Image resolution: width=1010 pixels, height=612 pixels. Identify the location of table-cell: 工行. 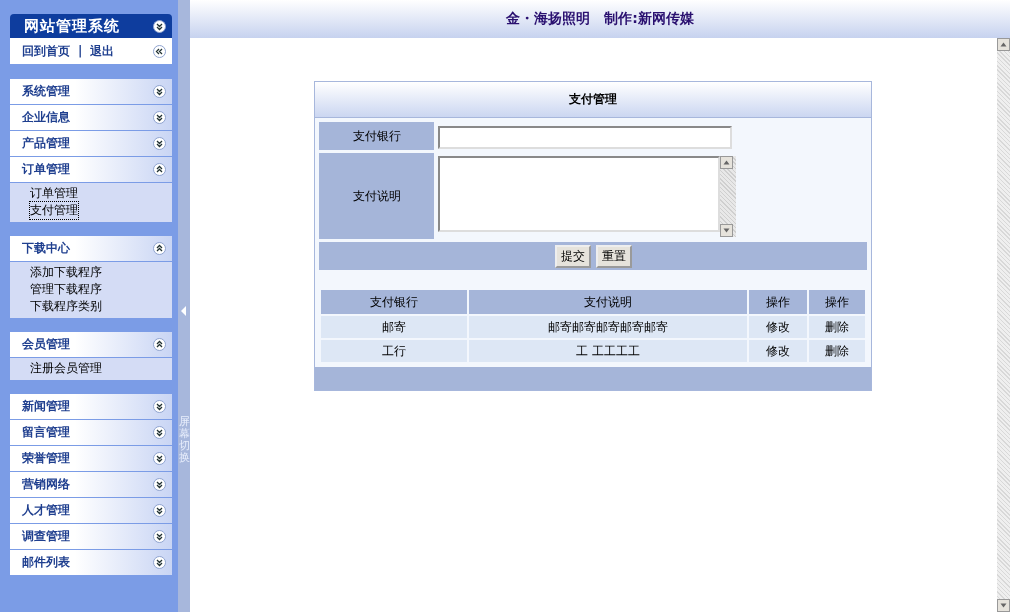
(394, 351).